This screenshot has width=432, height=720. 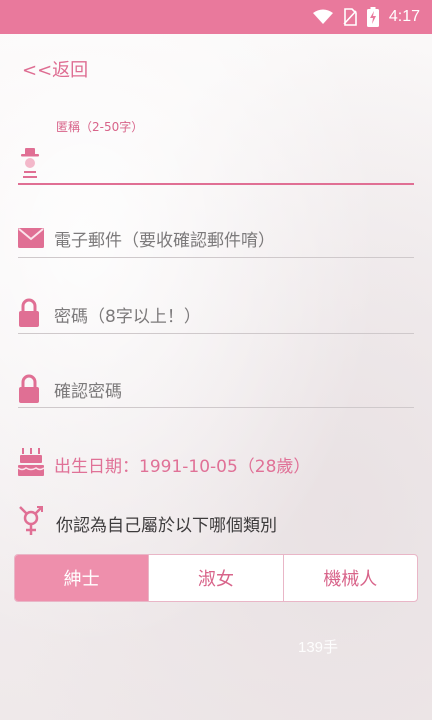 I want to click on gender-option-lady: 淑女, so click(x=215, y=578).